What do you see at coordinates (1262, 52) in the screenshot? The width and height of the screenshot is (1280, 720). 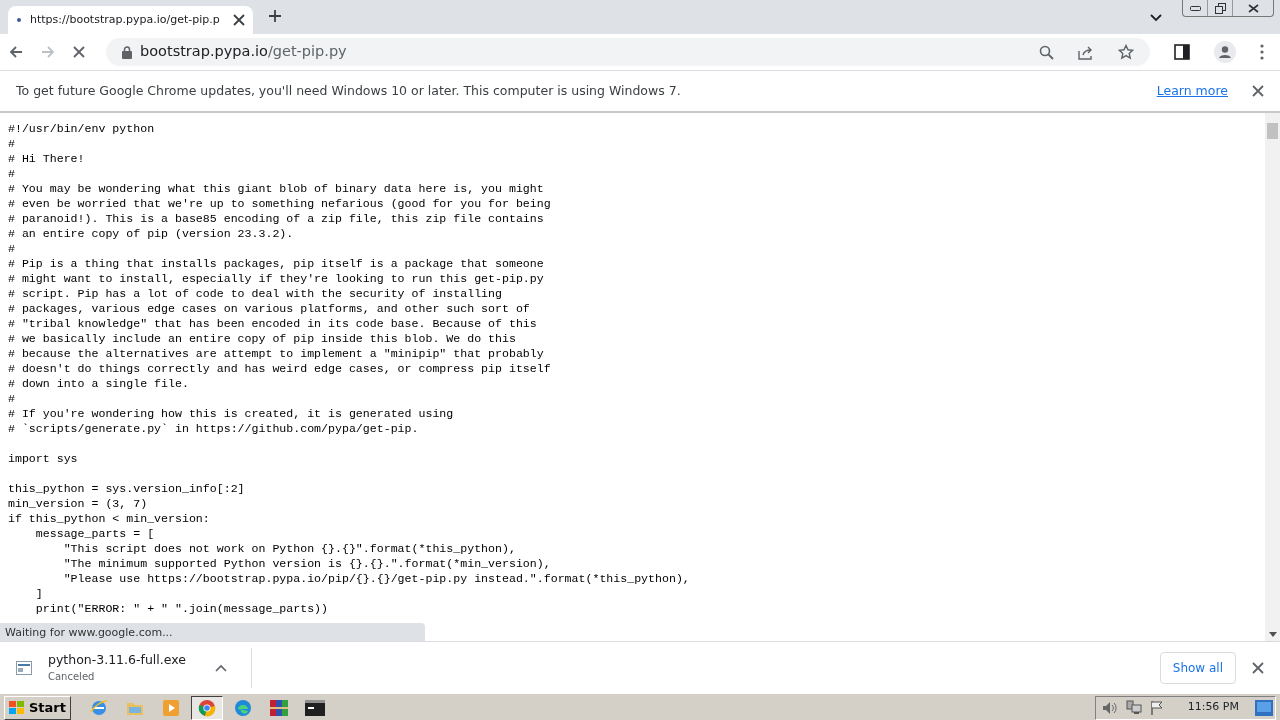 I see `menu-icon` at bounding box center [1262, 52].